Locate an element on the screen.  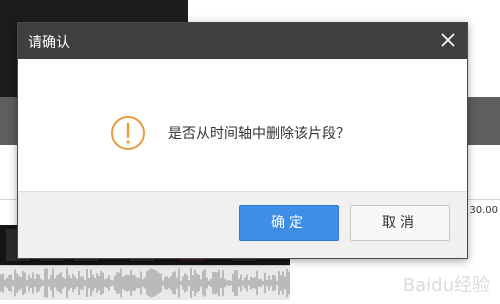
watermark: Baidu经验 is located at coordinates (446, 285).